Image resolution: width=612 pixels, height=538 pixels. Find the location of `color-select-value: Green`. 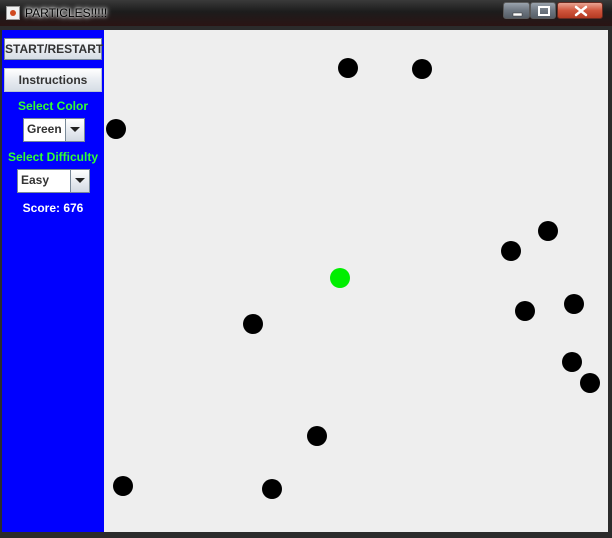

color-select-value: Green is located at coordinates (44, 129).